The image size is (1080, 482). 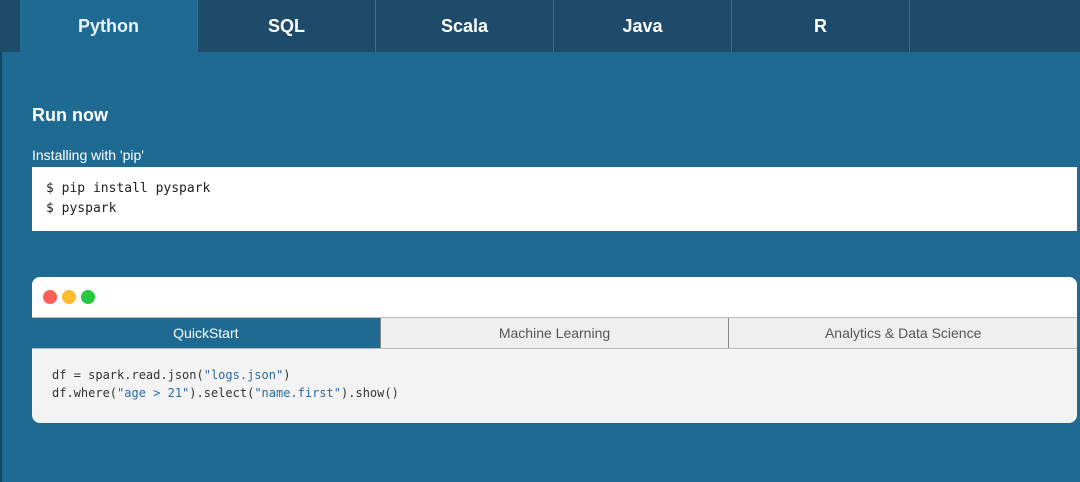 I want to click on code-line-1: df = spark.read.json("logs.json"), so click(x=554, y=375).